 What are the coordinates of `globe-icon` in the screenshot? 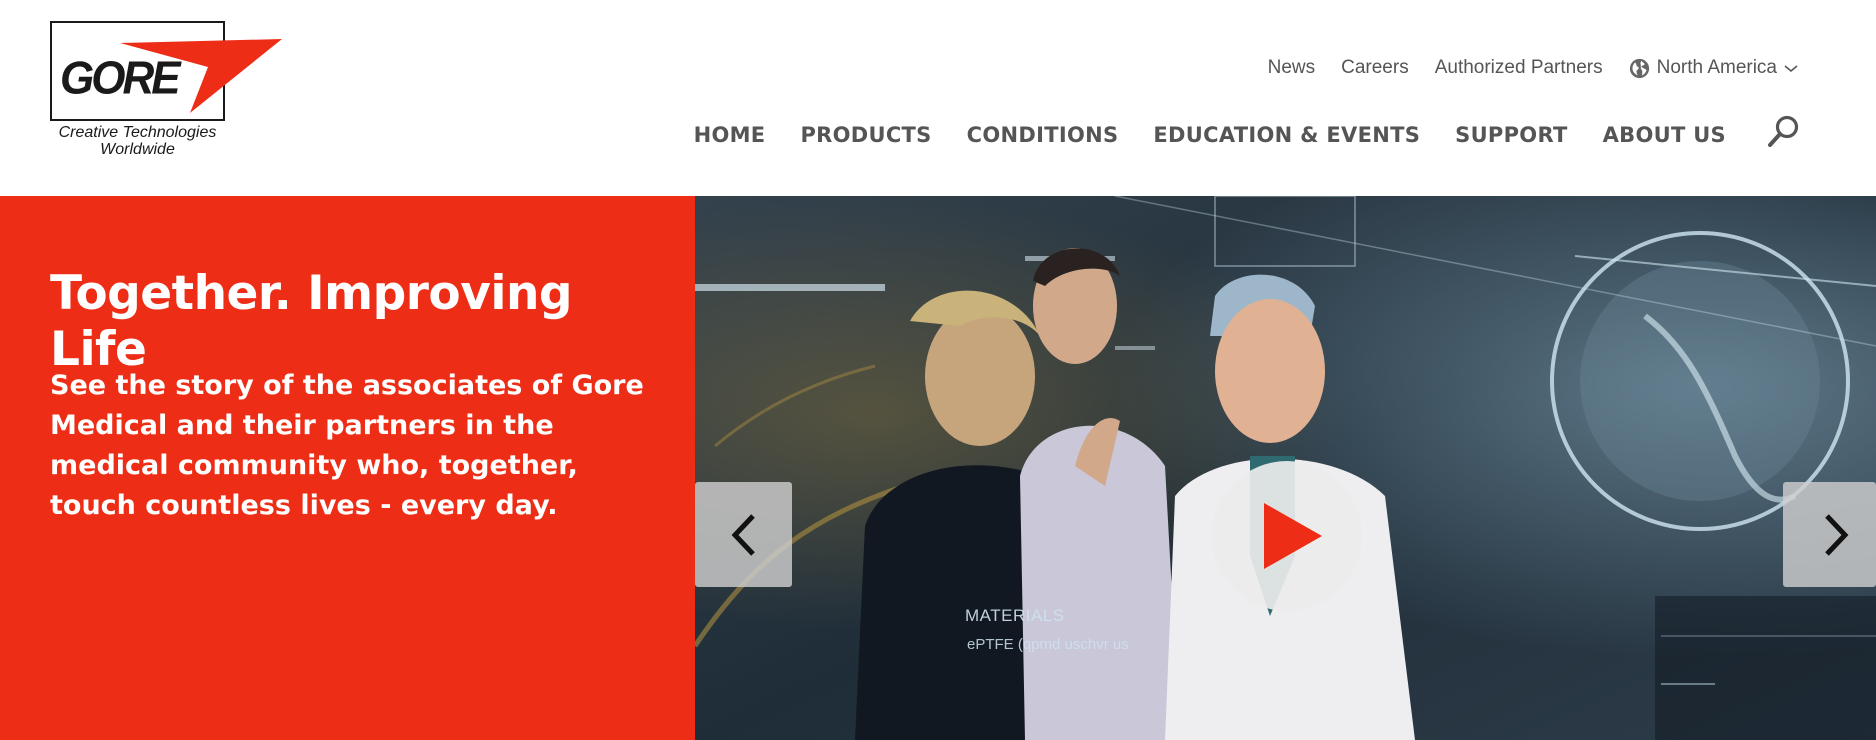 It's located at (1639, 68).